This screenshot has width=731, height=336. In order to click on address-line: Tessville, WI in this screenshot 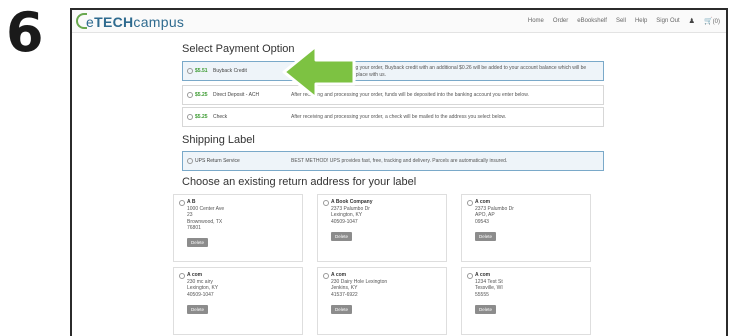, I will do `click(489, 288)`.